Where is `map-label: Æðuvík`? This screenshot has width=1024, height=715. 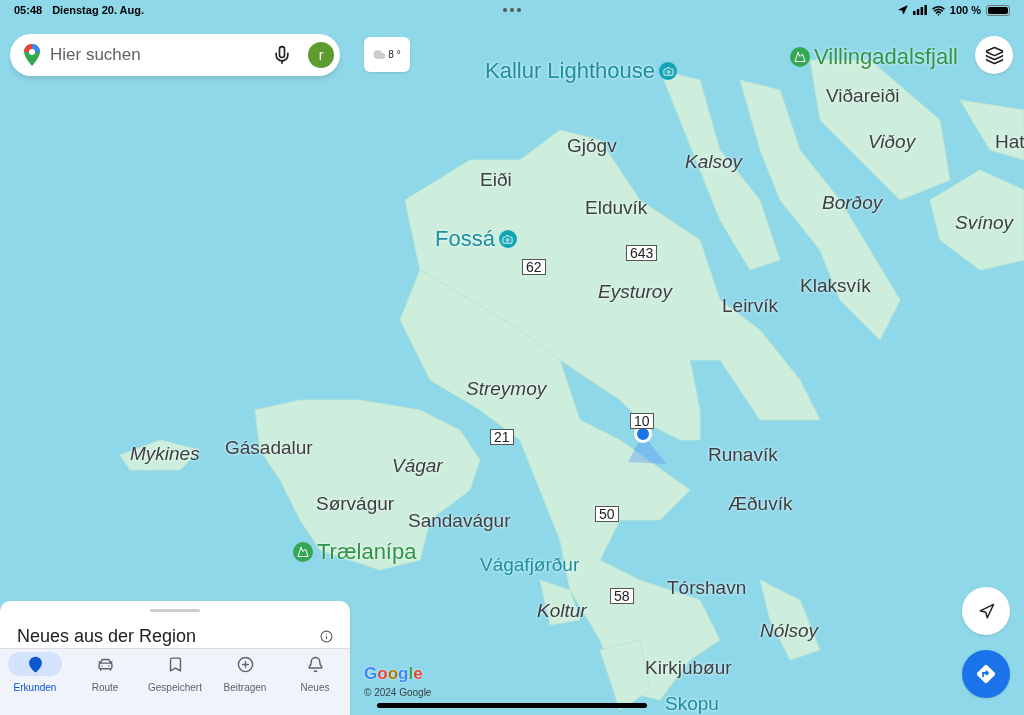
map-label: Æðuvík is located at coordinates (760, 503).